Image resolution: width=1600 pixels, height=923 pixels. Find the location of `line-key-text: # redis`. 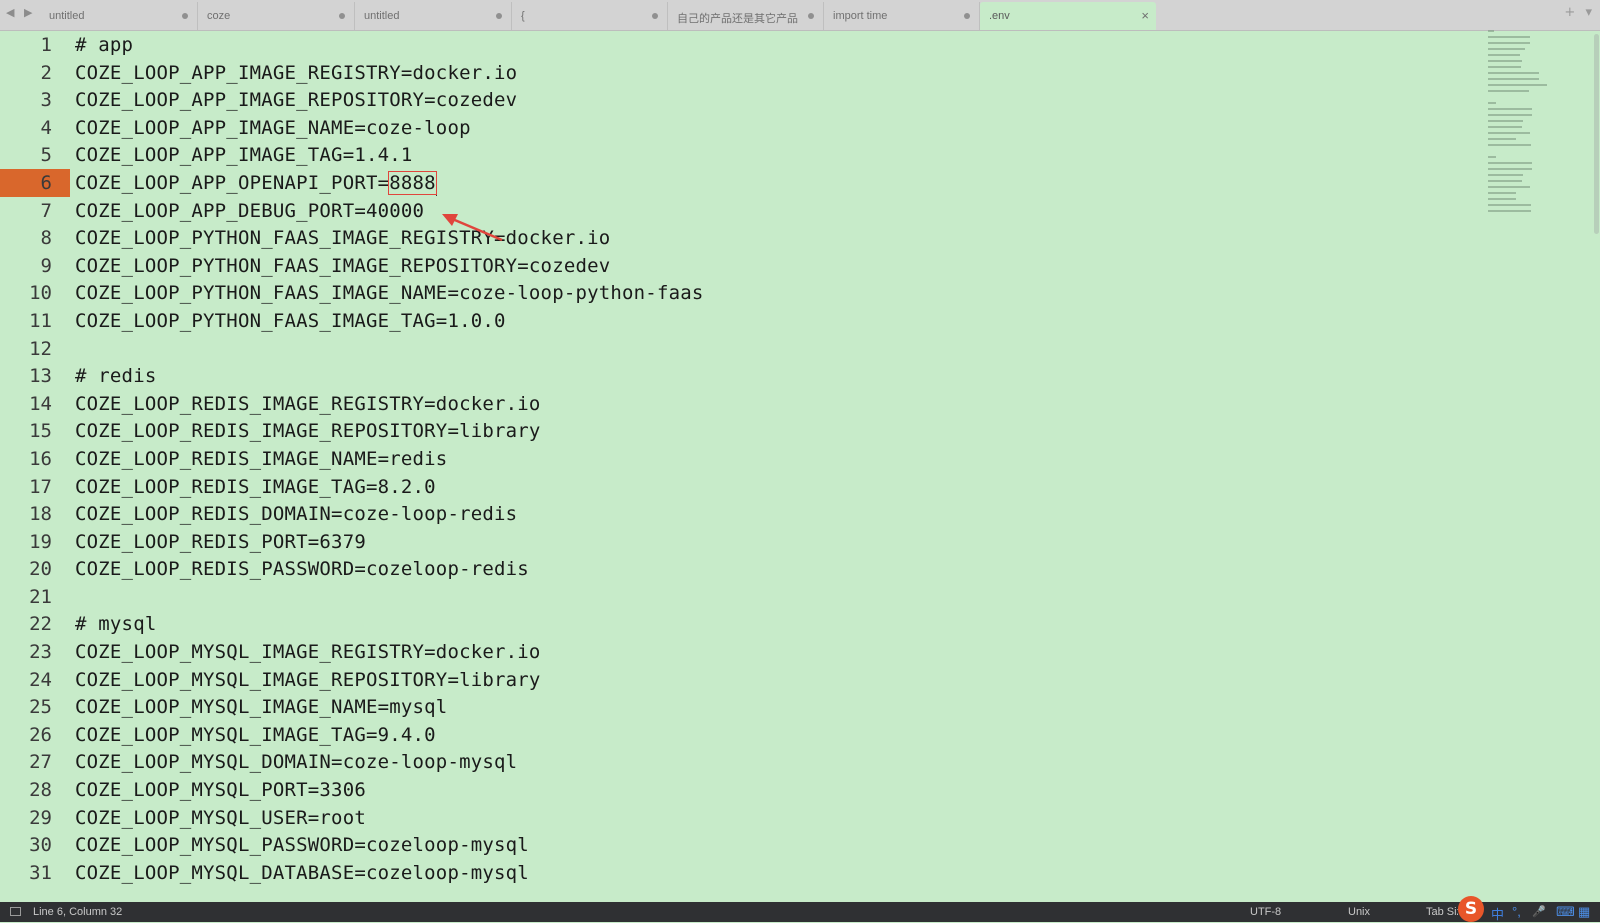

line-key-text: # redis is located at coordinates (116, 376).